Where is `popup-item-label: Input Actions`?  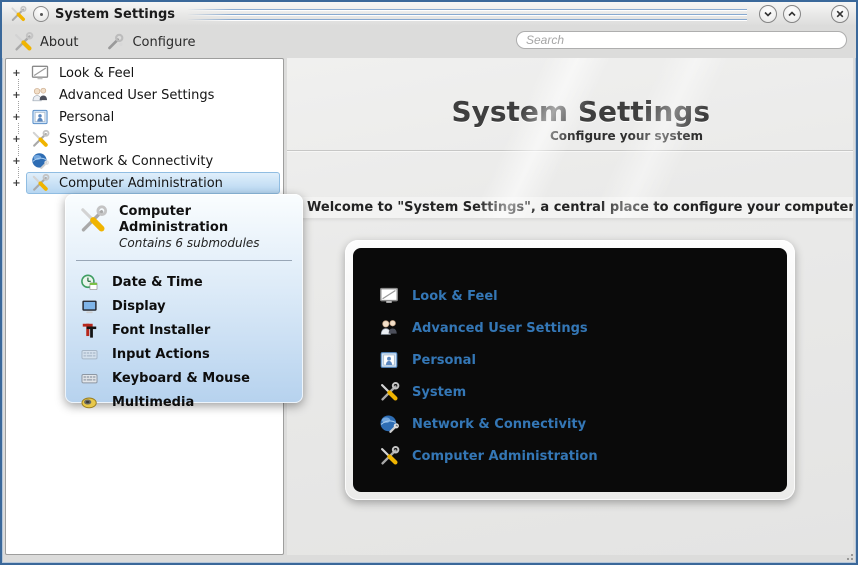 popup-item-label: Input Actions is located at coordinates (161, 354).